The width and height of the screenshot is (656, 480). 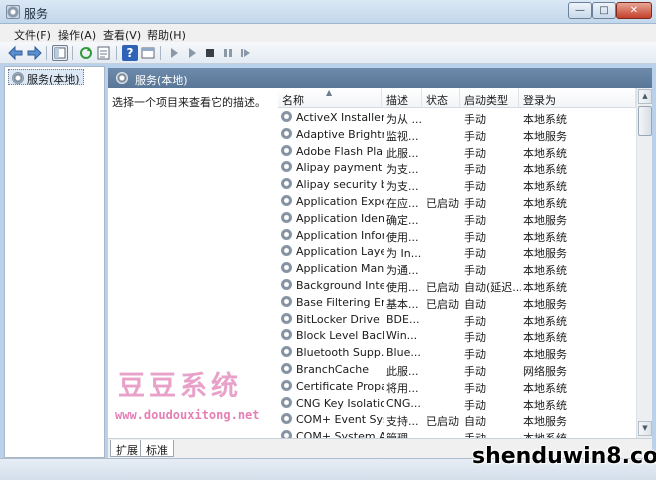 I want to click on back-arrow-icon, so click(x=16, y=53).